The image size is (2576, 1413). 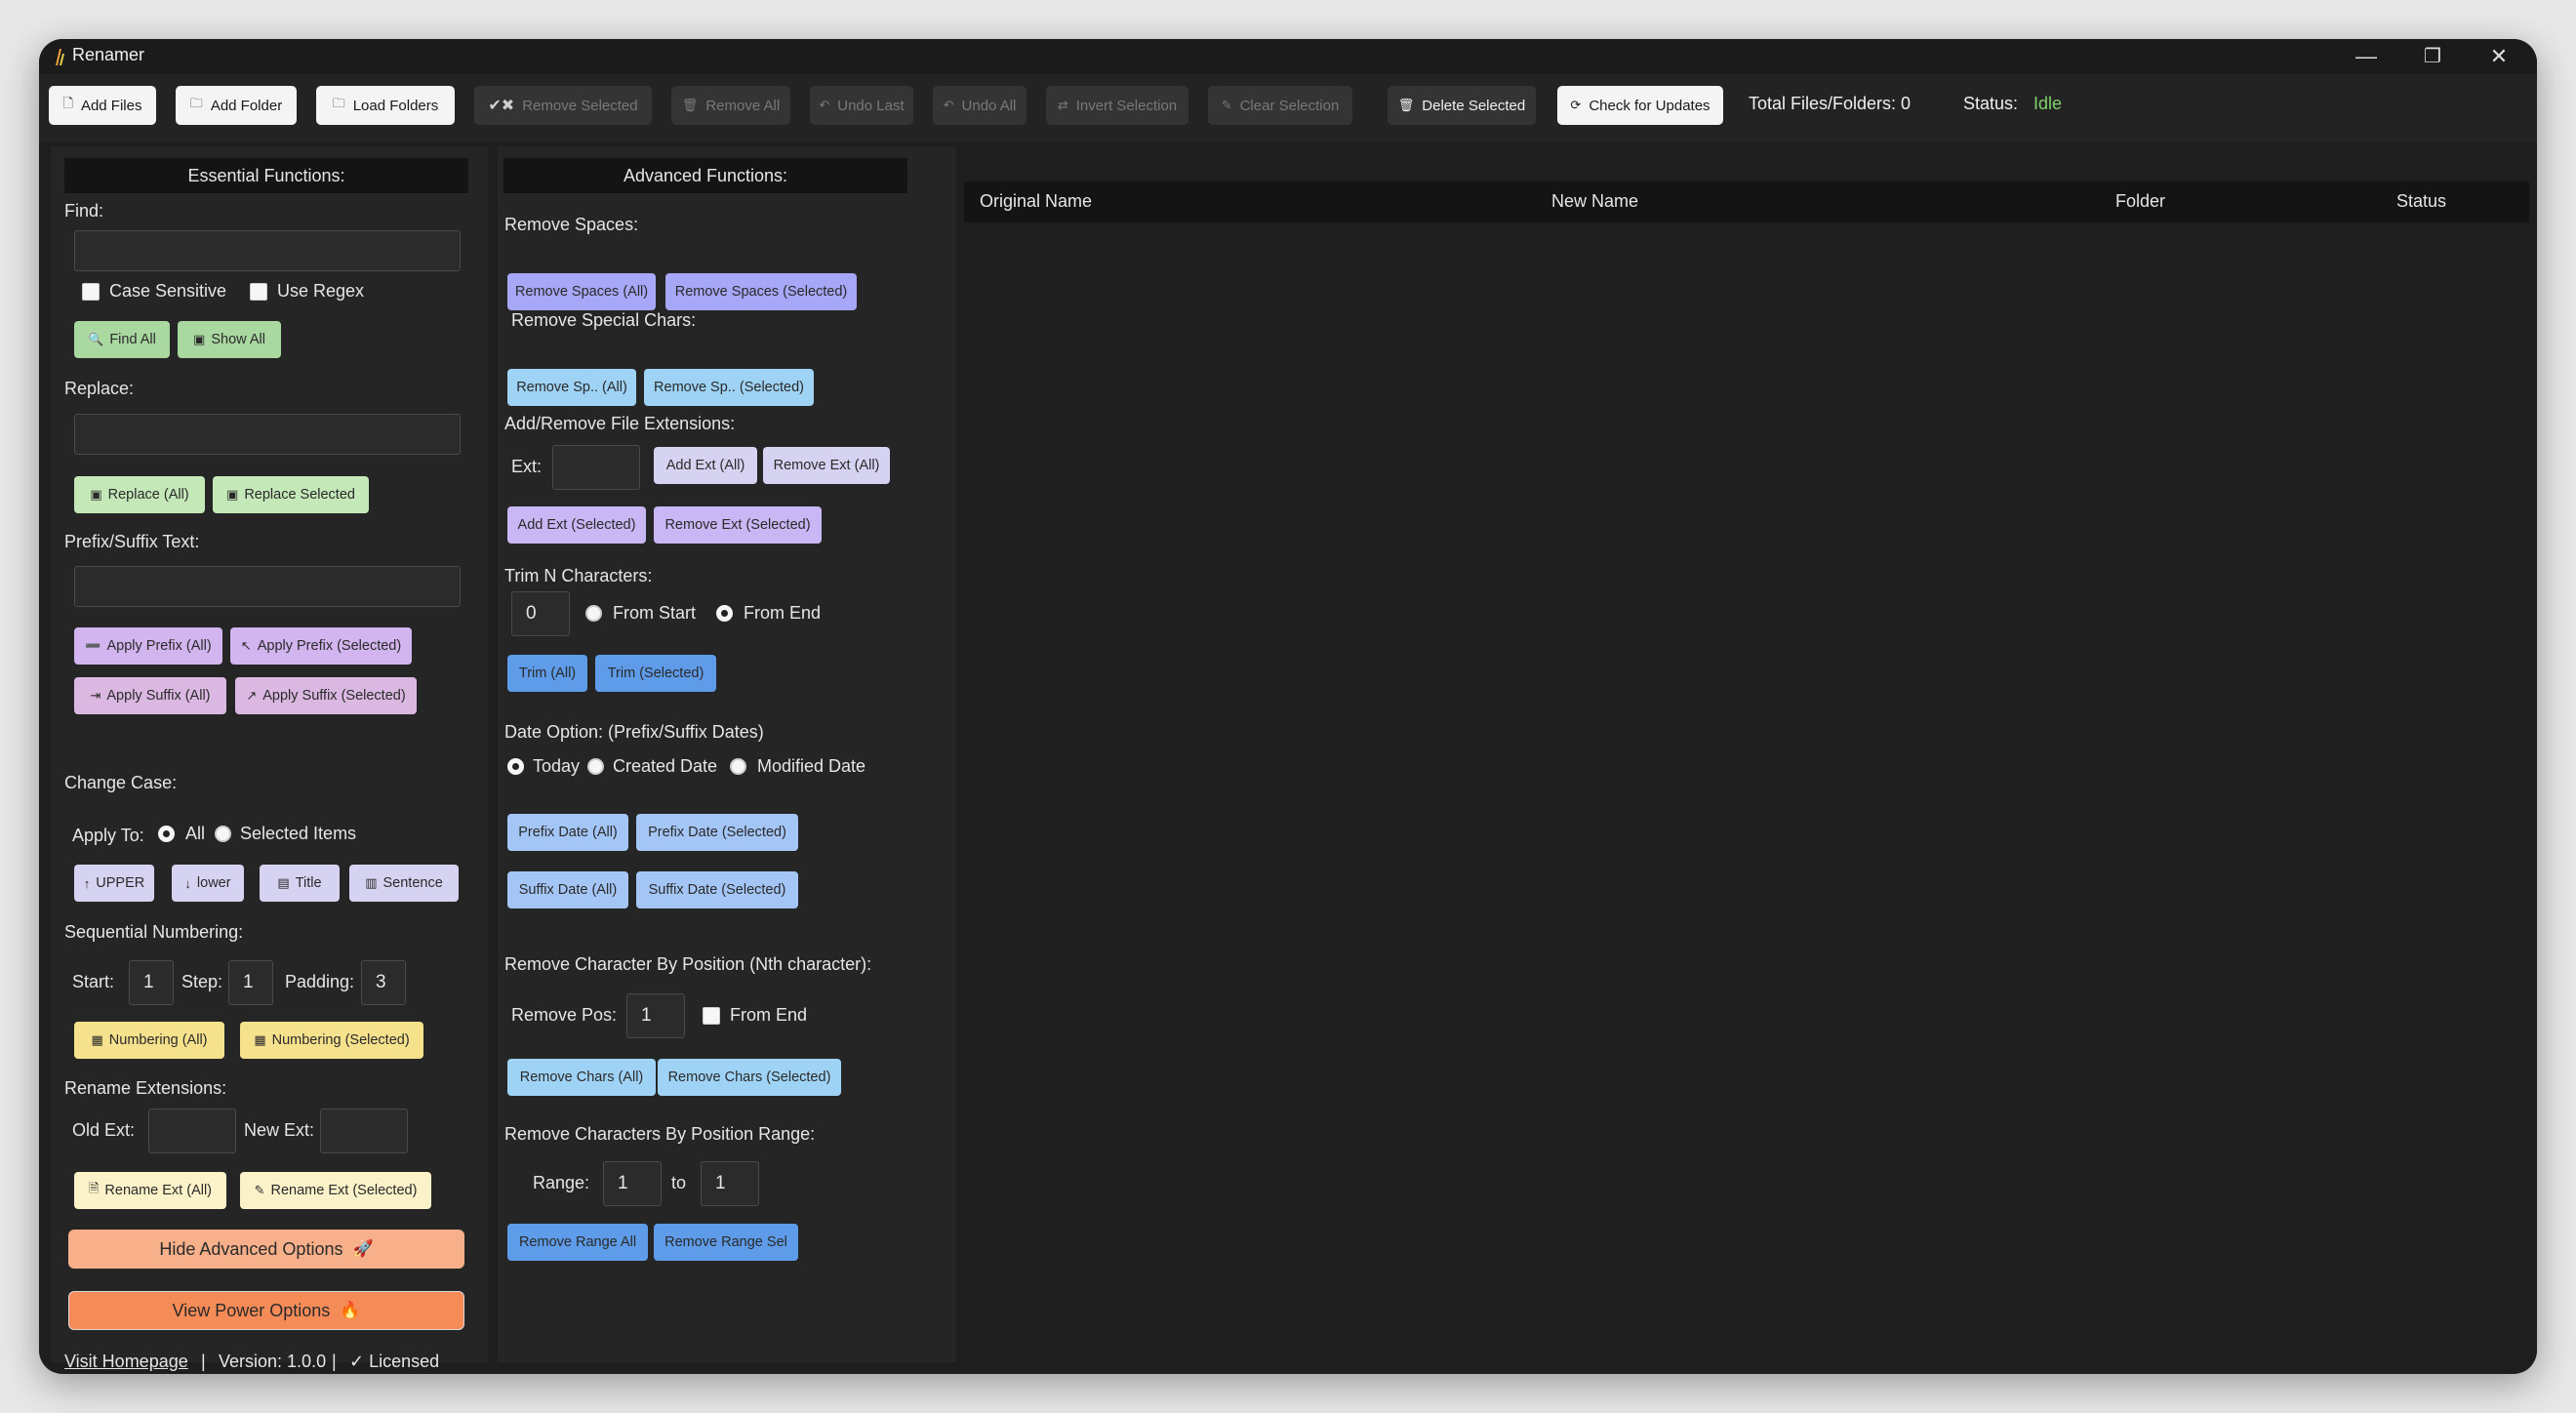 What do you see at coordinates (581, 1077) in the screenshot?
I see `remove-chars-all-button: Remove Chars (All)` at bounding box center [581, 1077].